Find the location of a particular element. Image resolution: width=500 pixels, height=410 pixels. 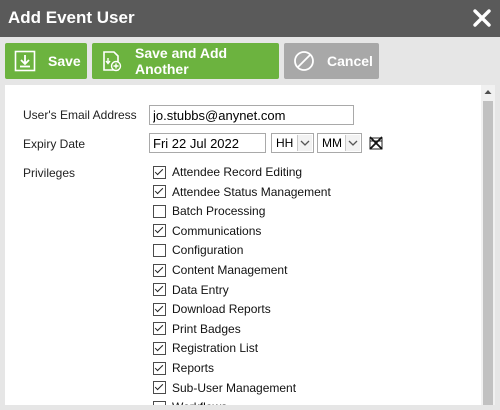

privilege-label: Print Badges is located at coordinates (206, 328).